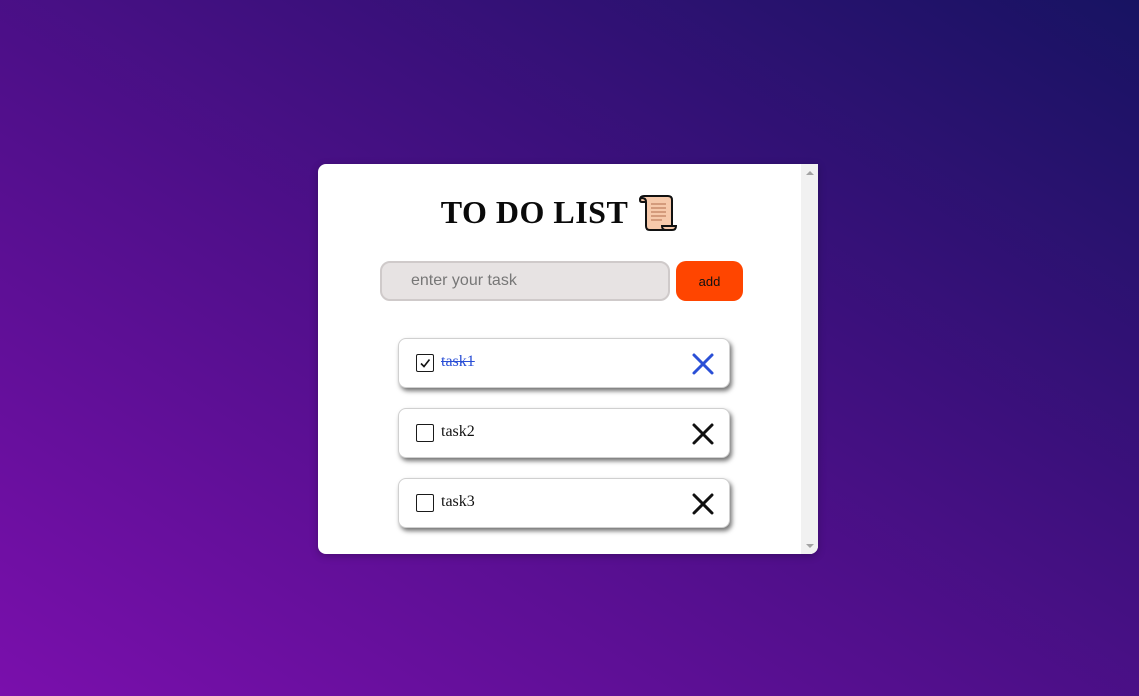 Image resolution: width=1139 pixels, height=696 pixels. Describe the element at coordinates (458, 501) in the screenshot. I see `task-label: task3` at that location.